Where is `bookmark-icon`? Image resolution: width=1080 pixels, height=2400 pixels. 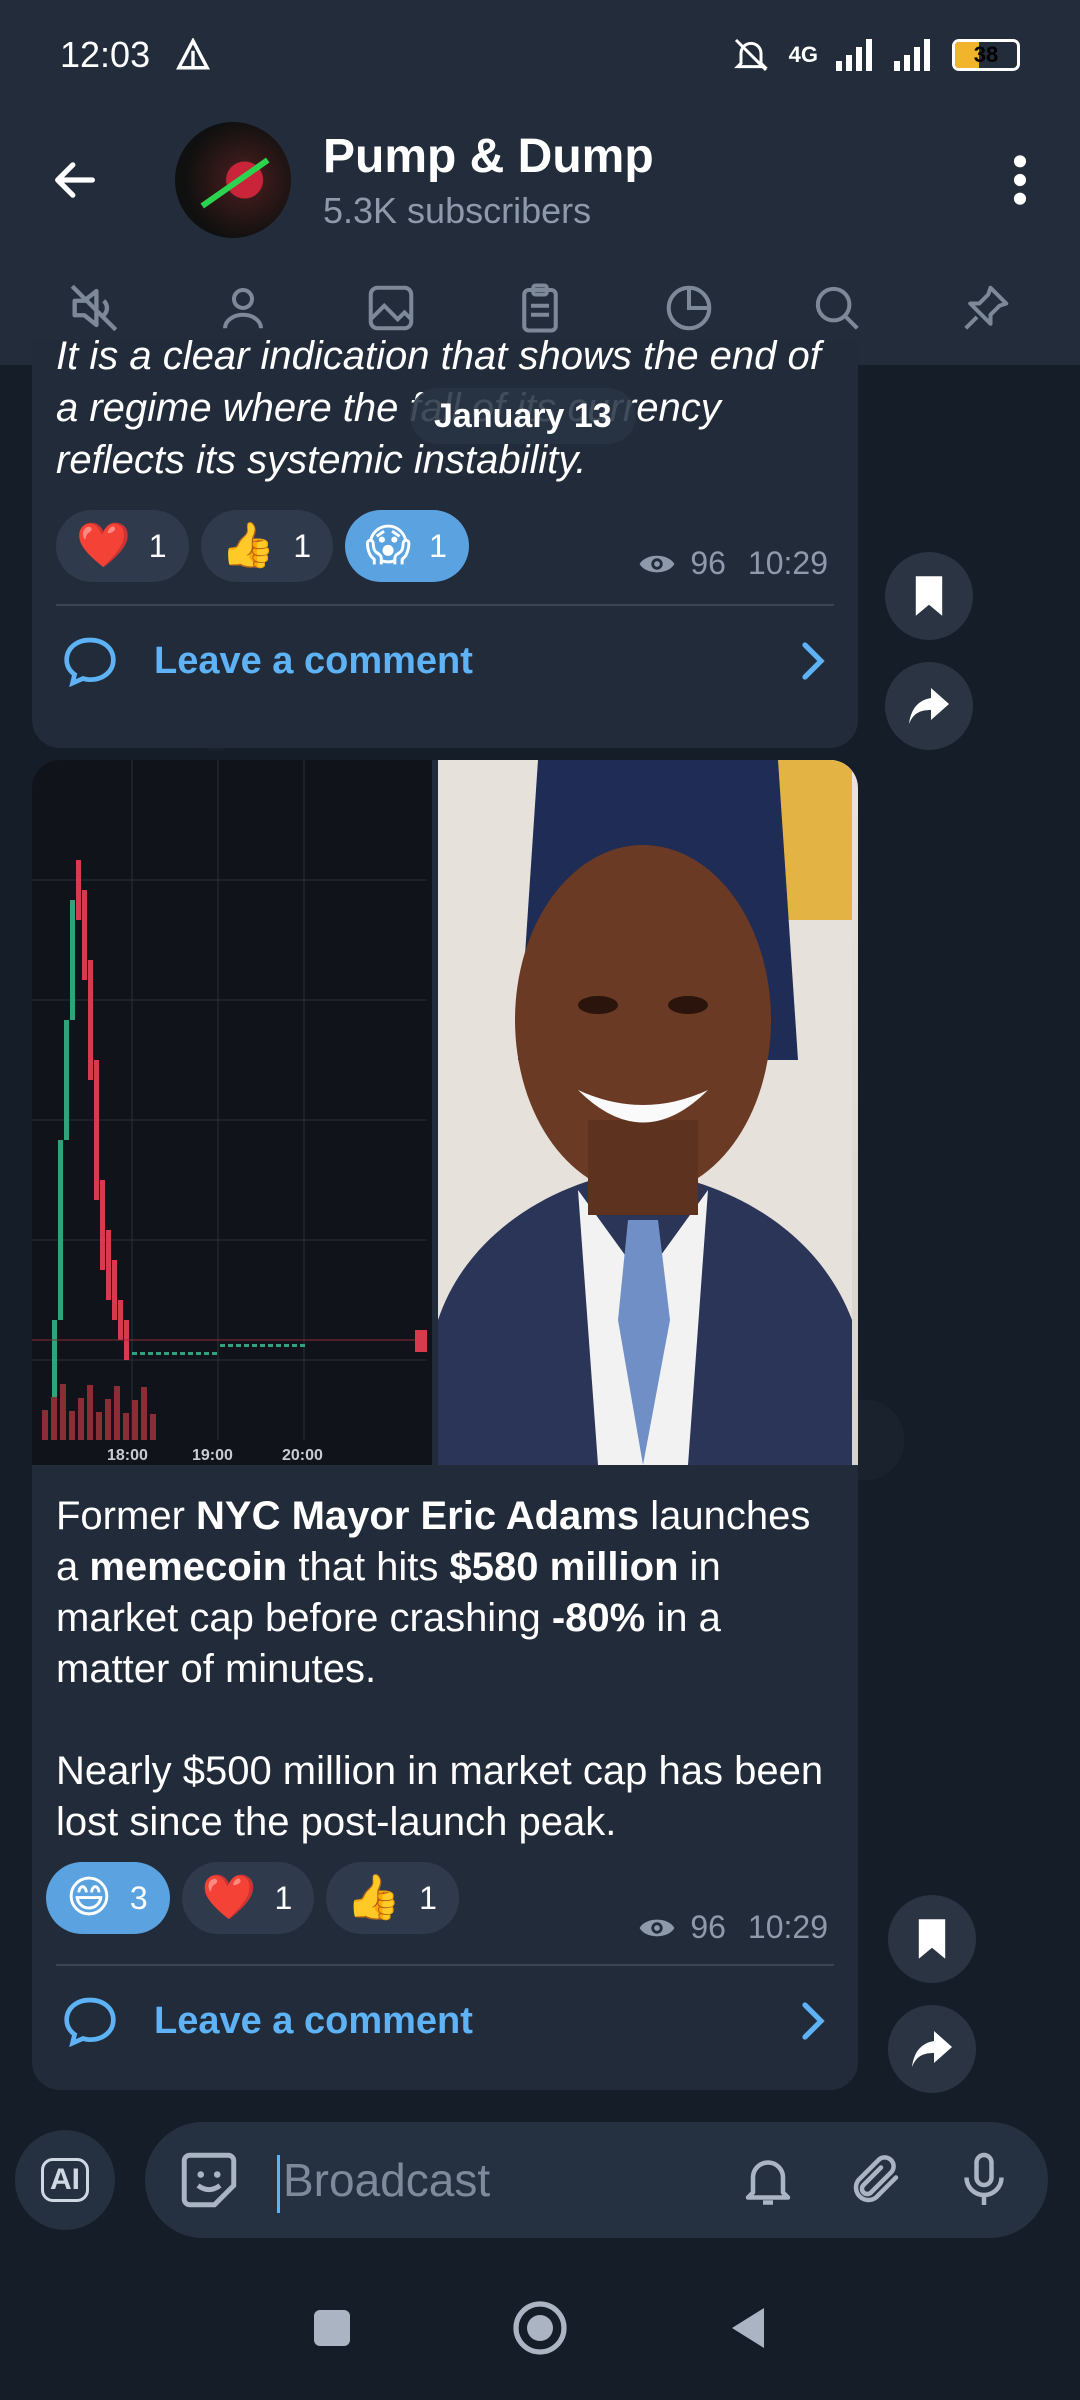 bookmark-icon is located at coordinates (932, 1939).